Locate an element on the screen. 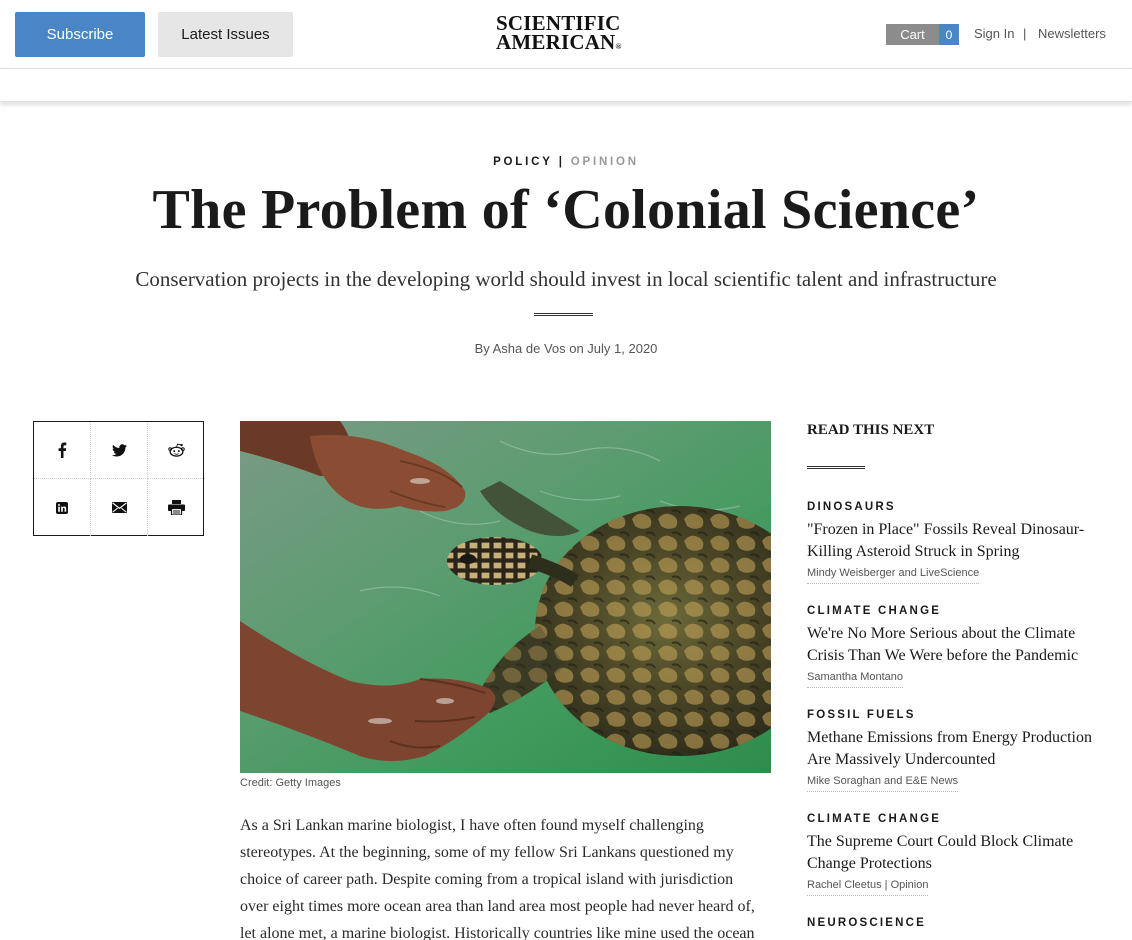 The width and height of the screenshot is (1132, 940). article-title: The Problem of ‘Colonial Science’ is located at coordinates (566, 210).